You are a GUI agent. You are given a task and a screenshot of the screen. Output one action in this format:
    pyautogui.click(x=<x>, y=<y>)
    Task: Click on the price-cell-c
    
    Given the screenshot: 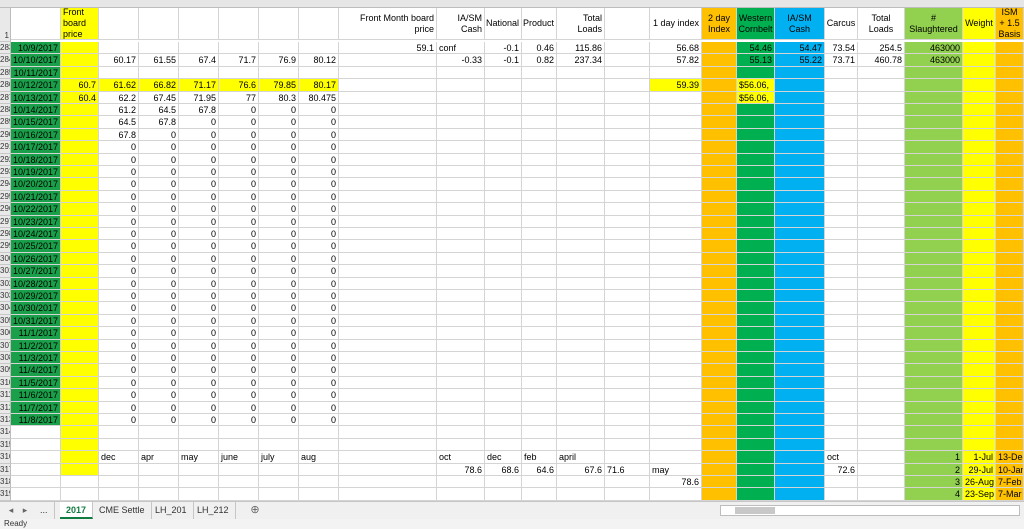 What is the action you would take?
    pyautogui.click(x=119, y=432)
    